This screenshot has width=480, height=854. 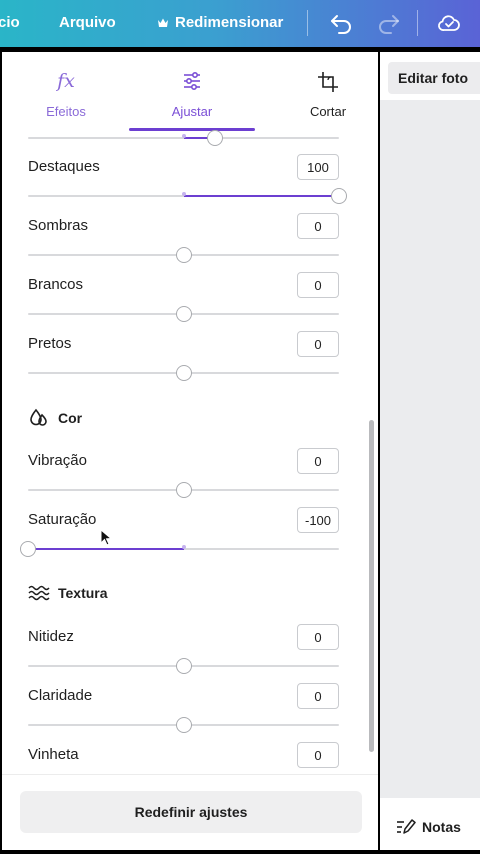 I want to click on shadows-slider, so click(x=183, y=255).